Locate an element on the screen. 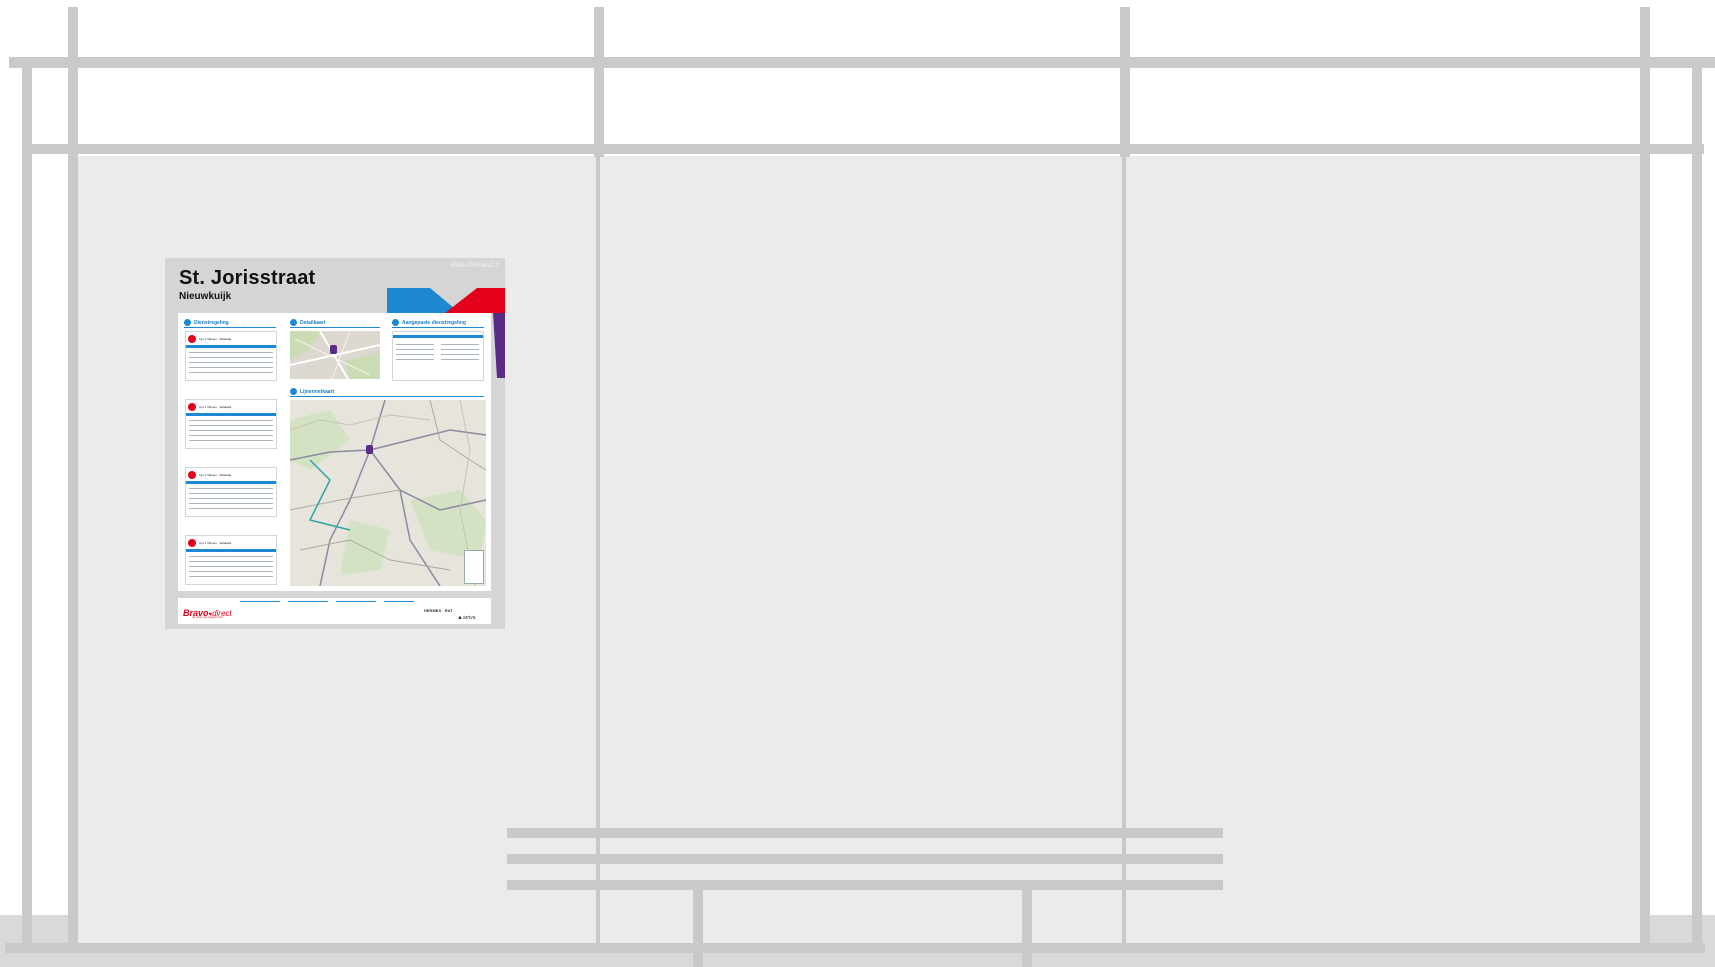 This screenshot has height=967, width=1715. roof-beam-top is located at coordinates (862, 62).